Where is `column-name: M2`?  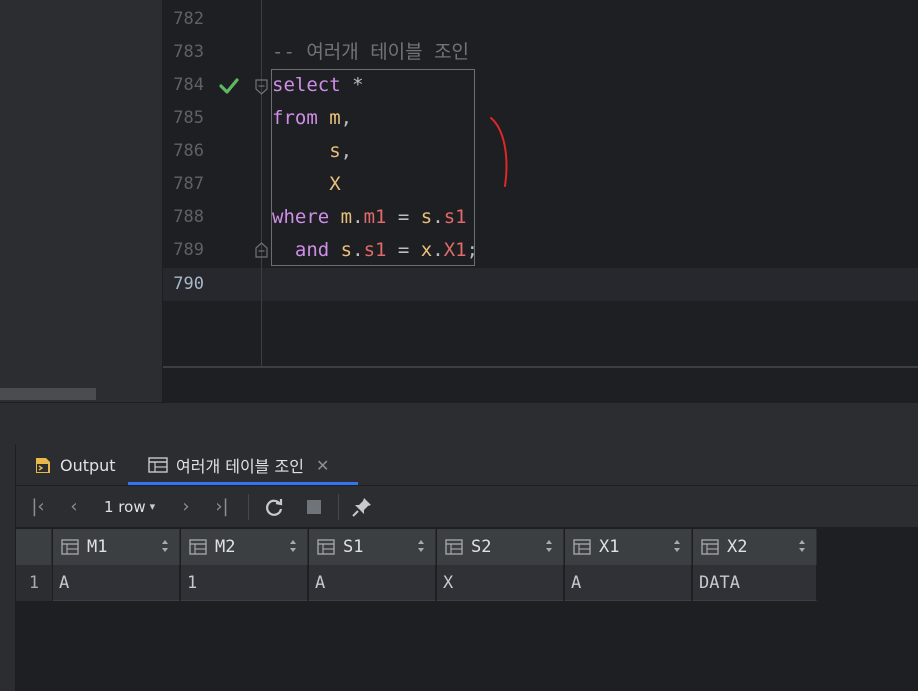 column-name: M2 is located at coordinates (225, 547).